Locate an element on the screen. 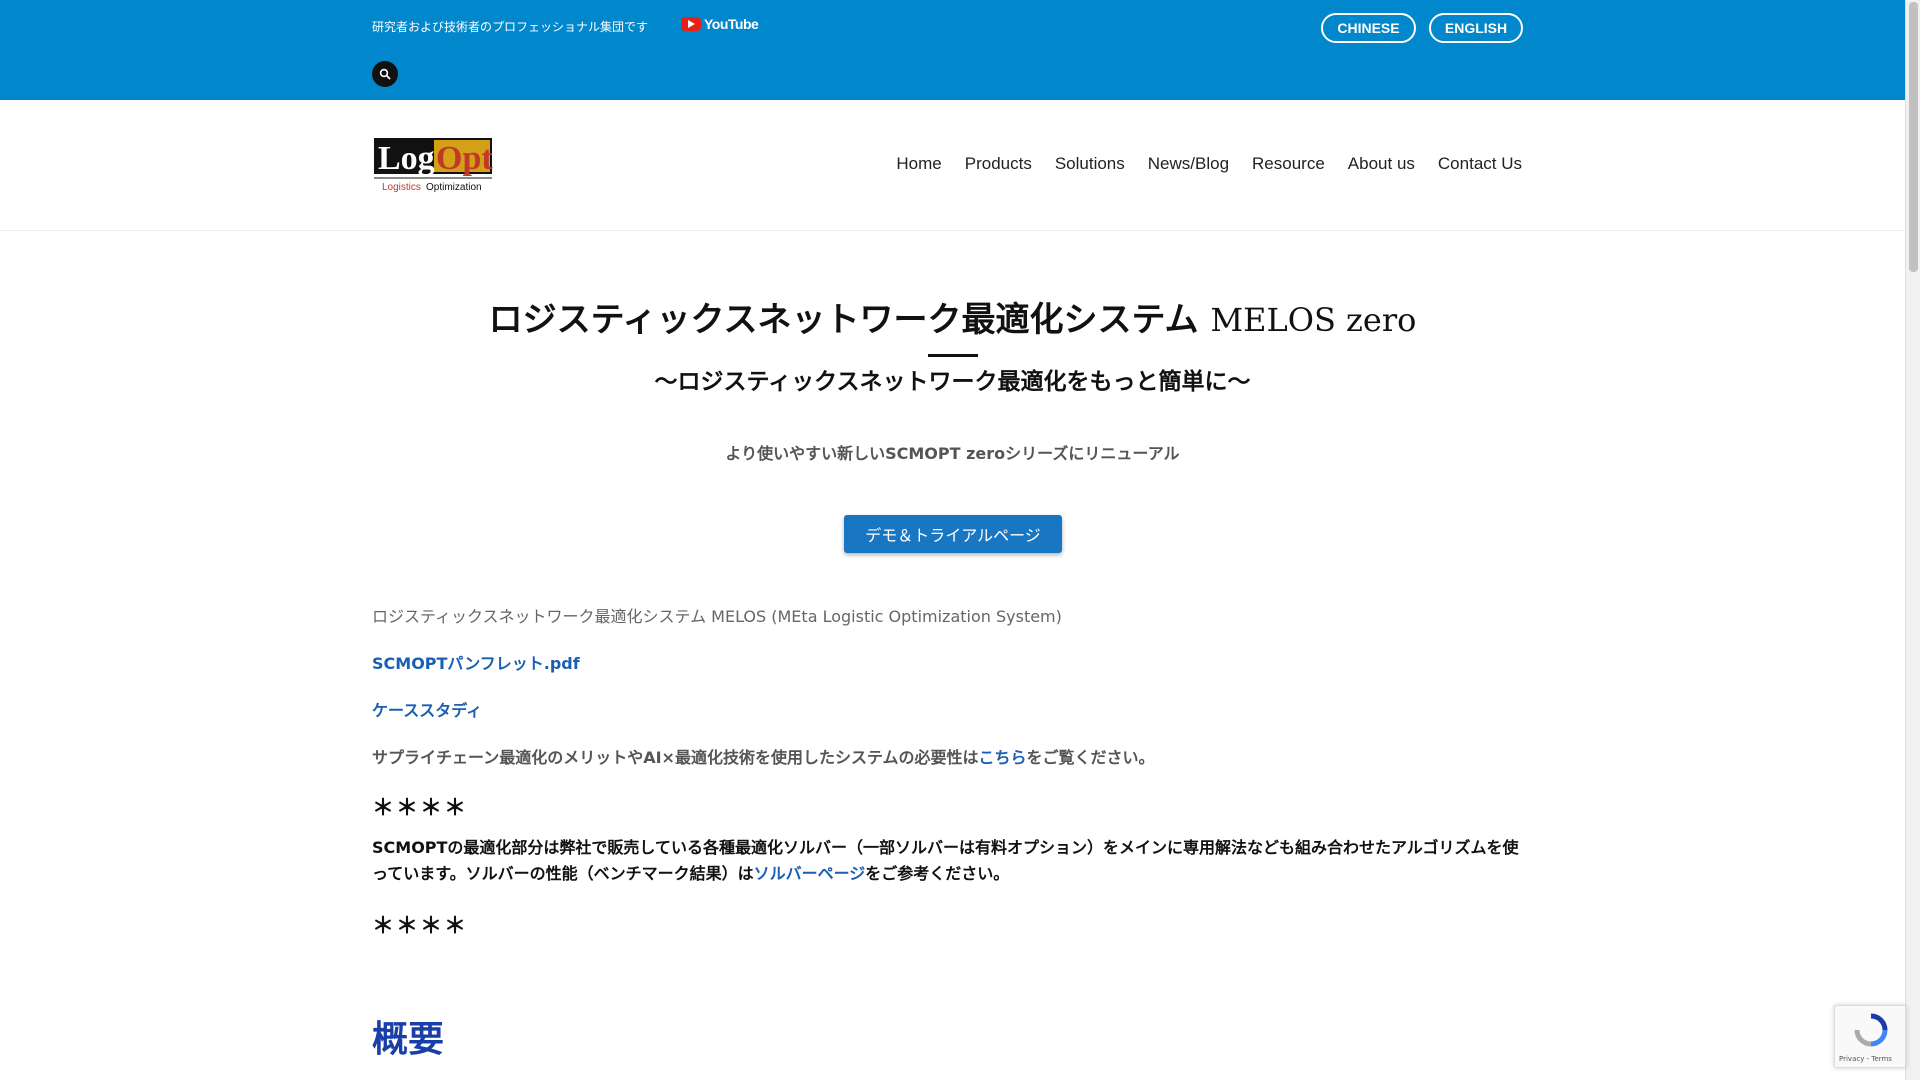  page-title: ロジスティックスネットワーク最適化システム MELOS zero is located at coordinates (952, 316).